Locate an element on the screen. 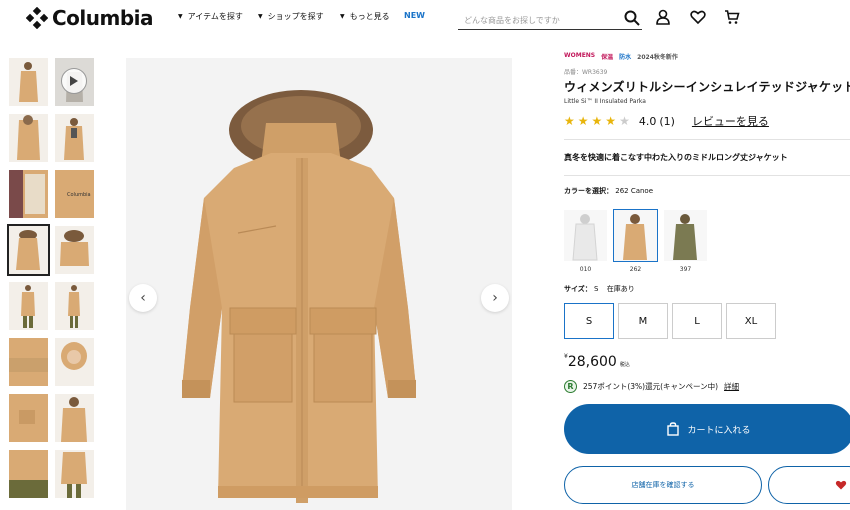  tag-new-season: 2024秋冬新作 is located at coordinates (657, 56).